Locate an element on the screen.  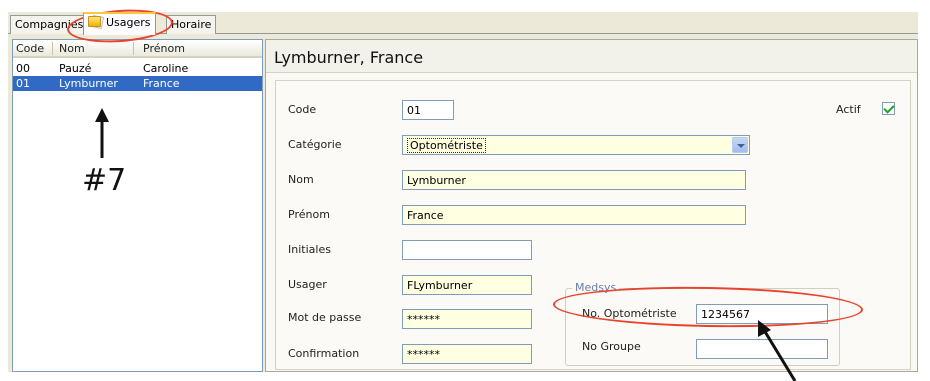
folder-icon is located at coordinates (94, 21).